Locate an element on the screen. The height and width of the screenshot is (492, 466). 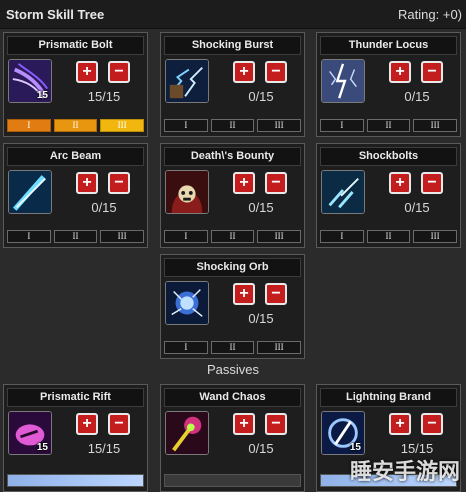
skill-card-arc-beam: Arc Beam + − 0/15 I II III is located at coordinates (75, 195).